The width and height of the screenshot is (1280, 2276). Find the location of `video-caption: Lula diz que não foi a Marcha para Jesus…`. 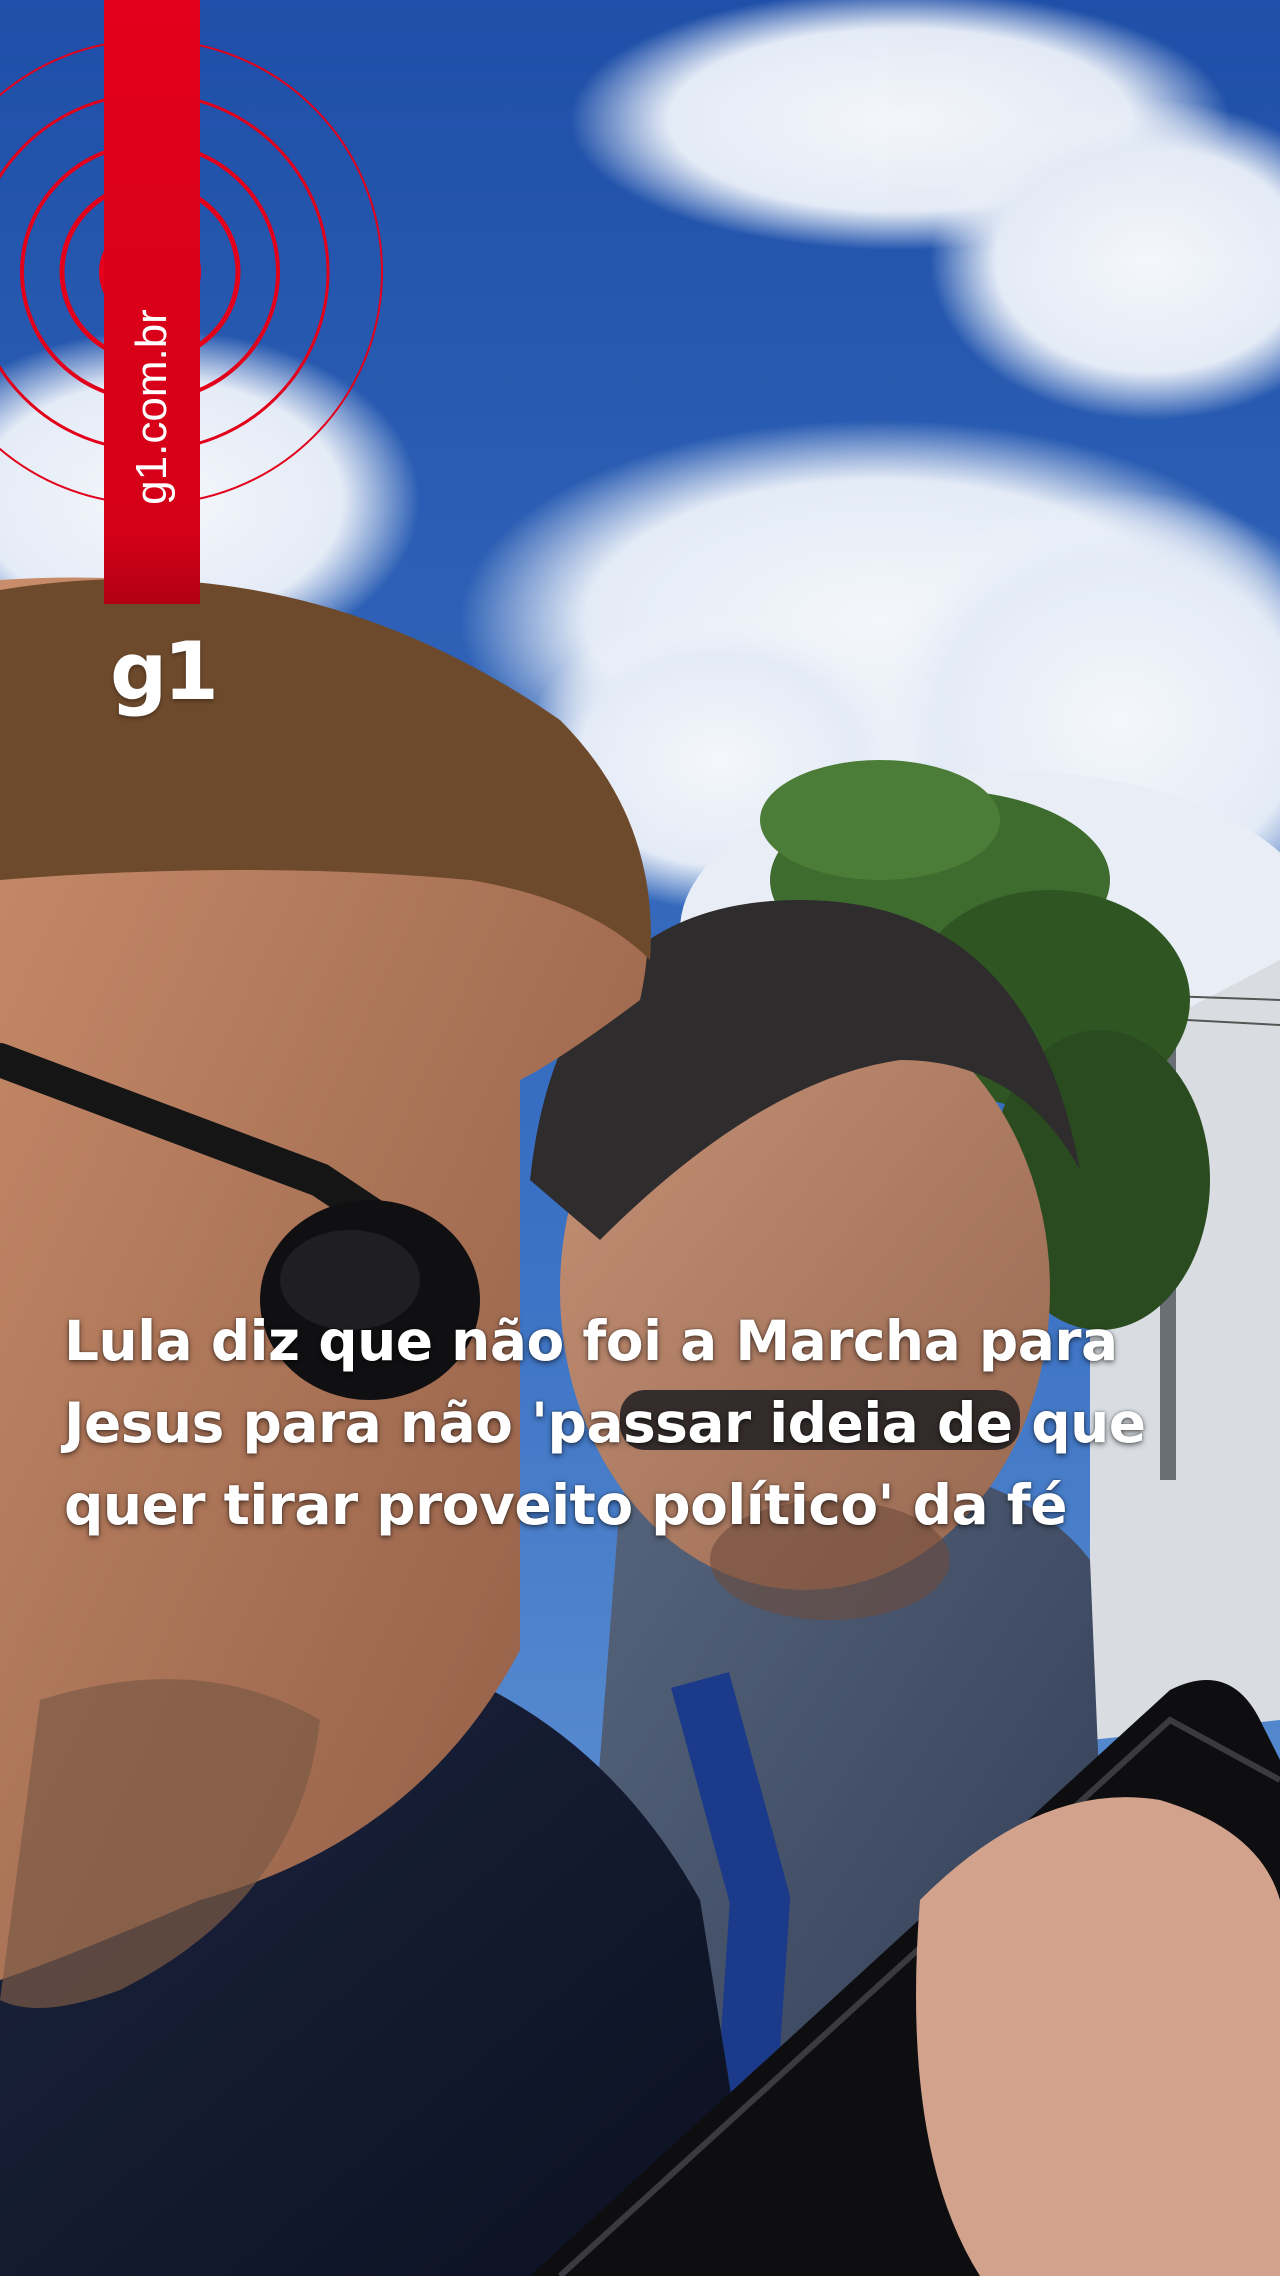

video-caption: Lula diz que não foi a Marcha para Jesus… is located at coordinates (654, 1423).